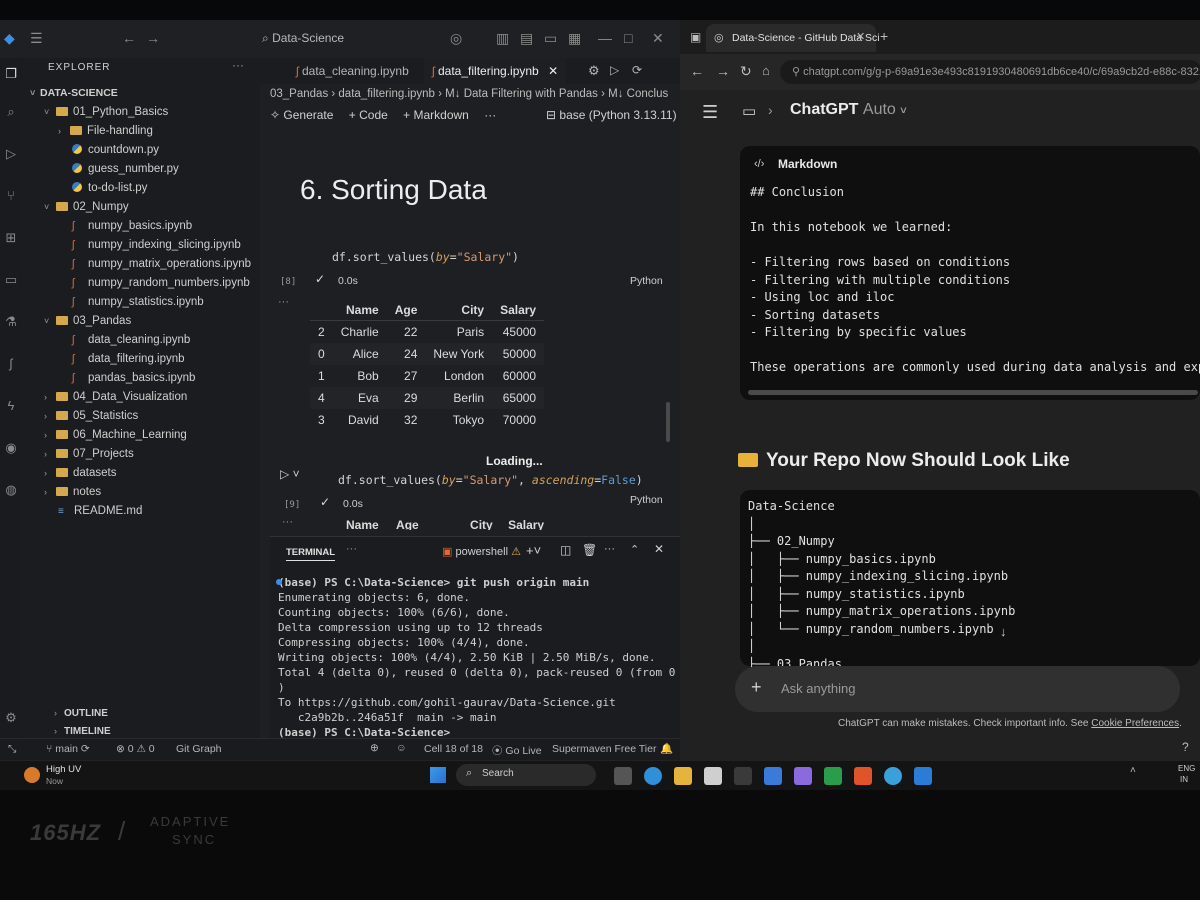 This screenshot has width=1200, height=900. What do you see at coordinates (141, 473) in the screenshot?
I see `tree-item: › datasets` at bounding box center [141, 473].